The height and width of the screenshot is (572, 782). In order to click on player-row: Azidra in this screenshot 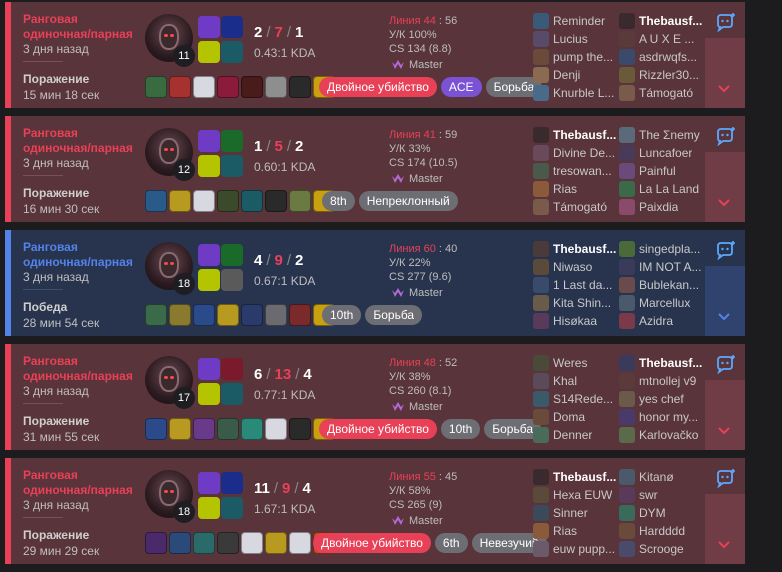, I will do `click(663, 321)`.